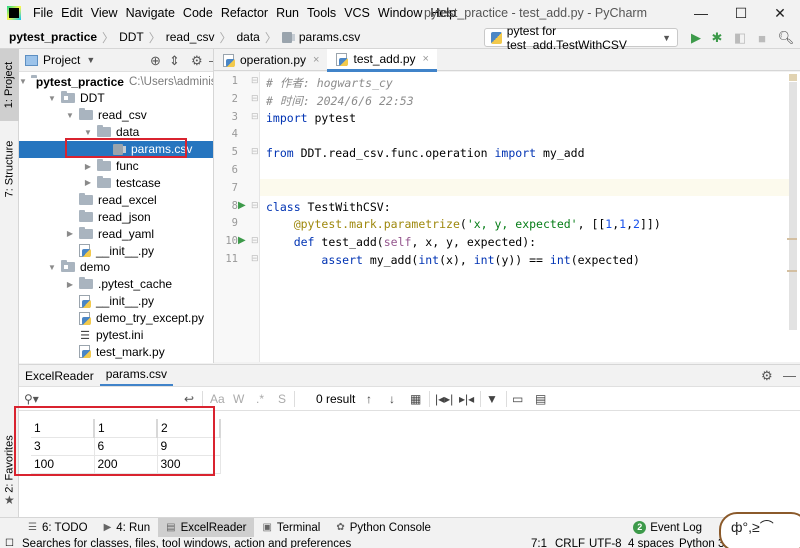 This screenshot has height=548, width=800. What do you see at coordinates (517, 399) in the screenshot?
I see `open-folder-icon: ▭` at bounding box center [517, 399].